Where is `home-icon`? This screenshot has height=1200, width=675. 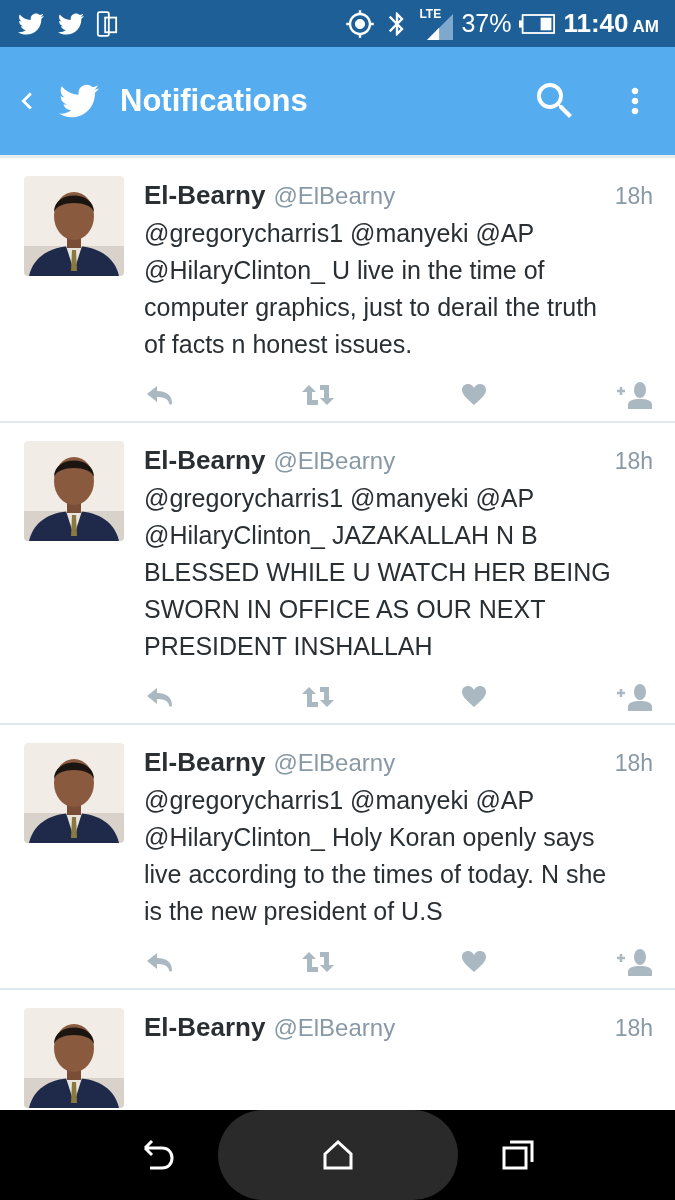
home-icon is located at coordinates (337, 1155).